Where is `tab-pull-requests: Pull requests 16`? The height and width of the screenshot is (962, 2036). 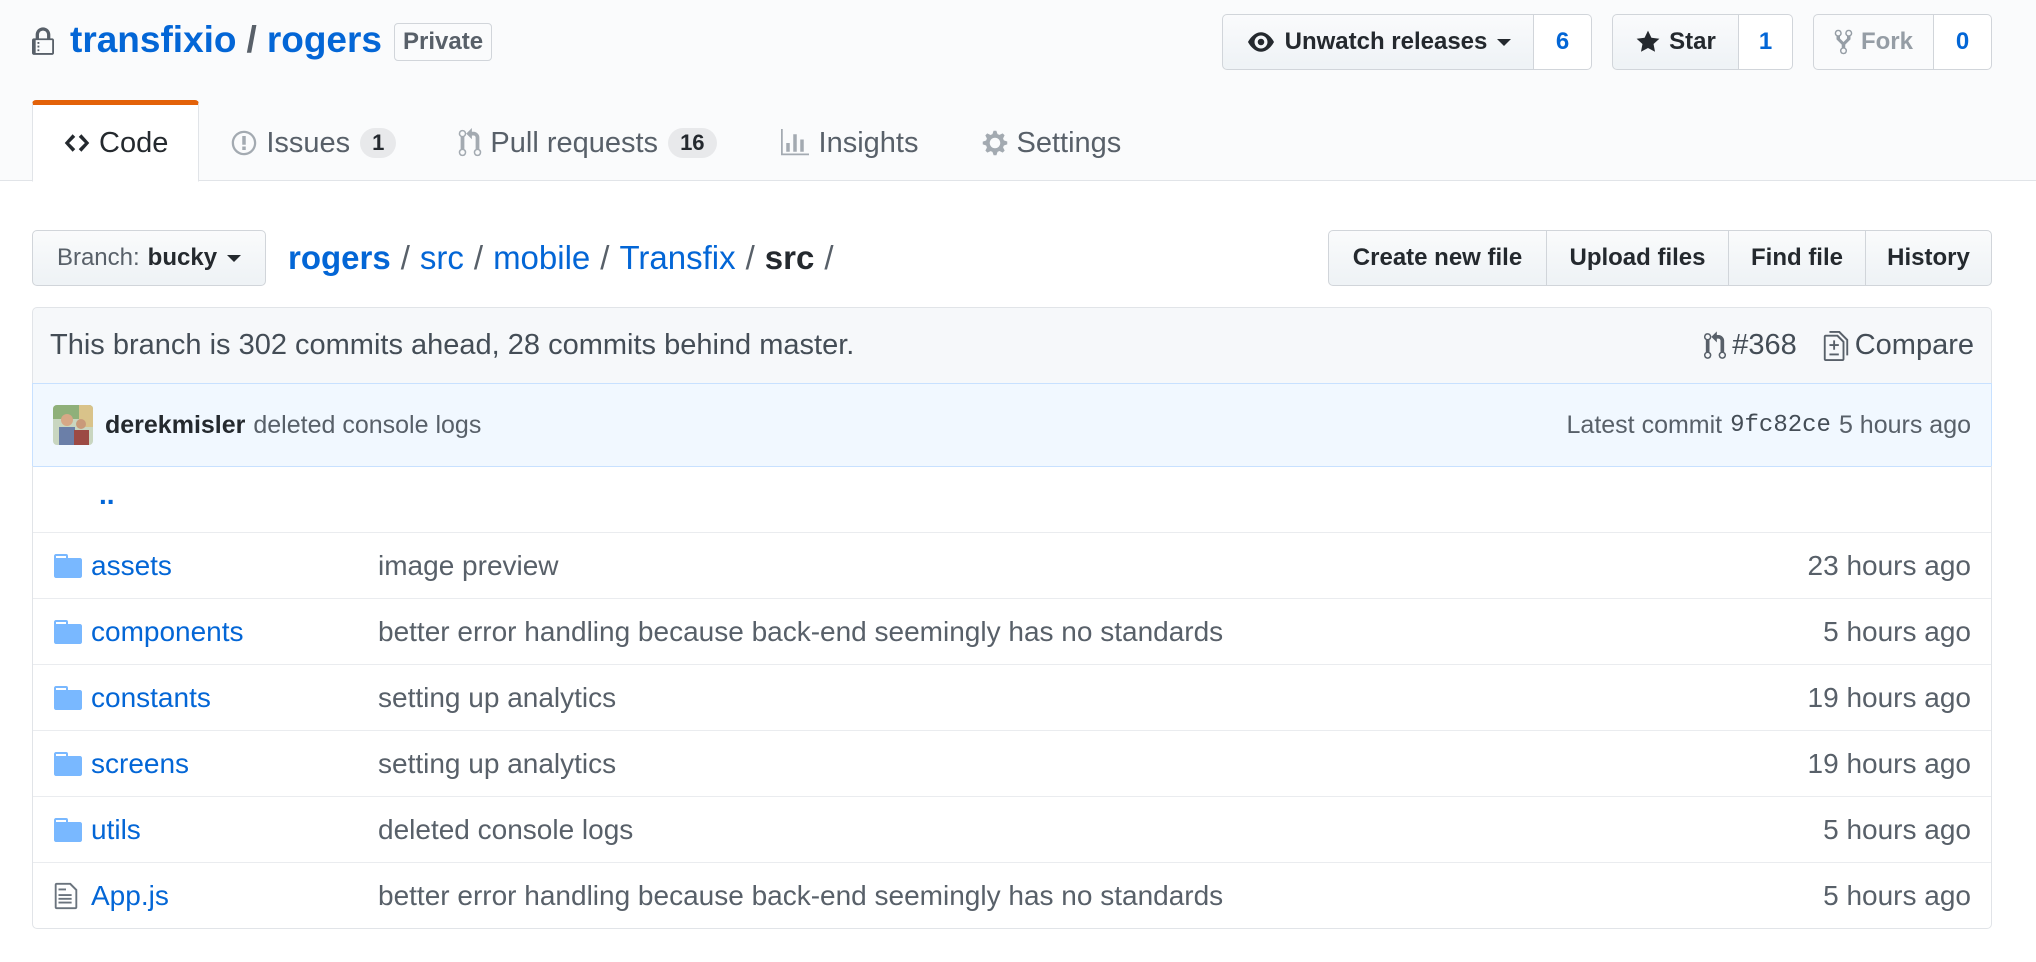
tab-pull-requests: Pull requests 16 is located at coordinates (587, 141).